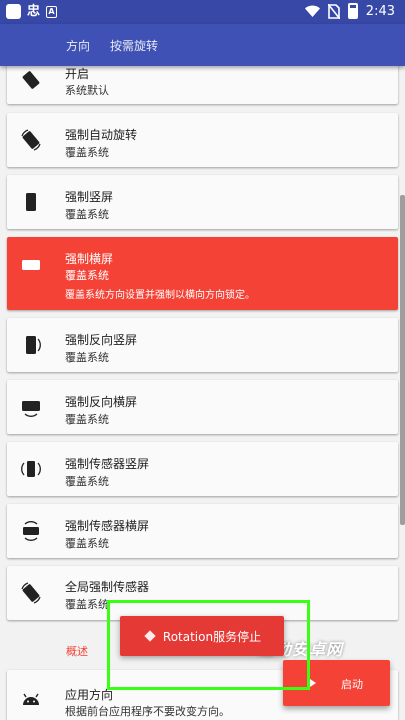  I want to click on option-card-force-sensor-portrait: 强制传感器竖屏 覆盖系统, so click(202, 469).